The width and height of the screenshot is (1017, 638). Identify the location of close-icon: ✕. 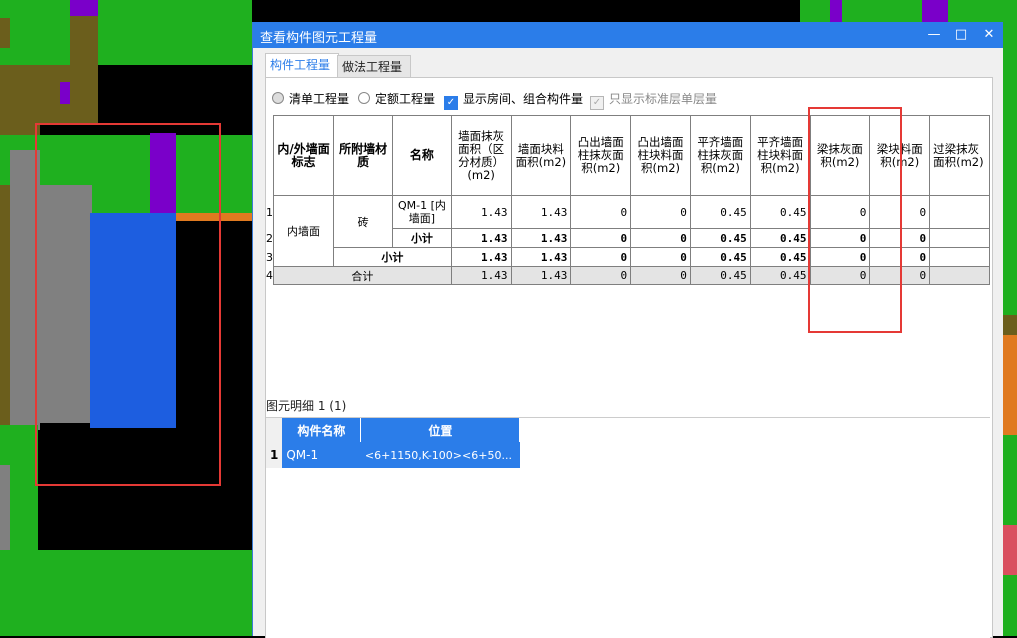
(989, 35).